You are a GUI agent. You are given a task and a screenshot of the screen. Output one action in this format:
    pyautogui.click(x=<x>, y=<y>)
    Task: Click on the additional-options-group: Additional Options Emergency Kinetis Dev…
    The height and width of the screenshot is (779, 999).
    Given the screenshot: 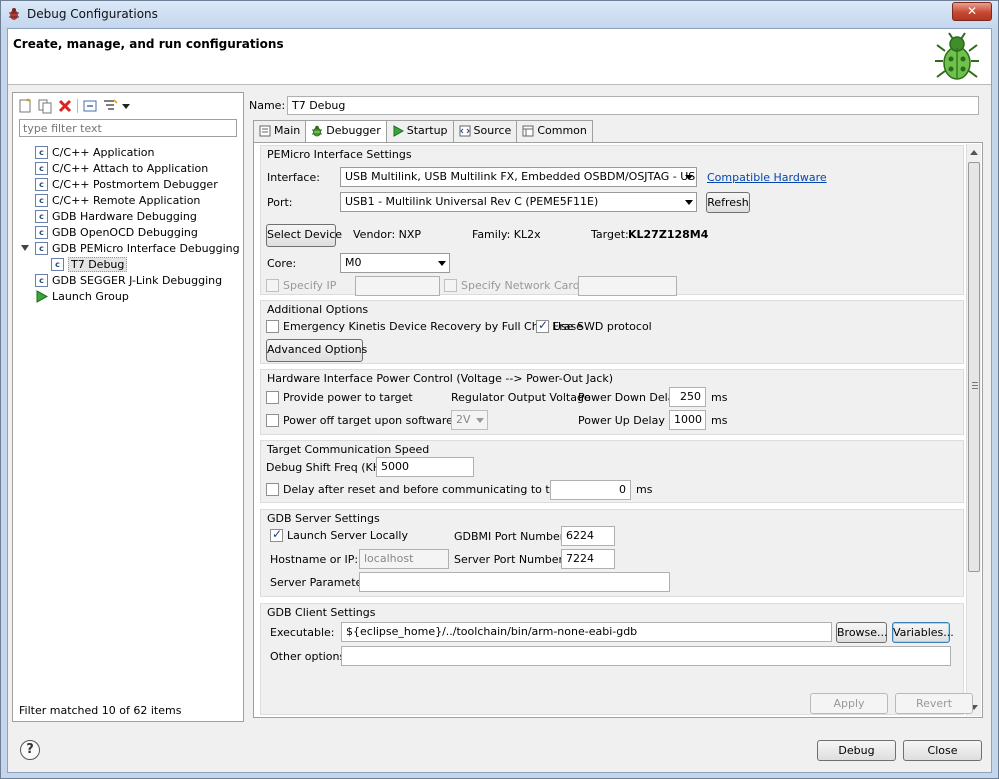 What is the action you would take?
    pyautogui.click(x=612, y=332)
    